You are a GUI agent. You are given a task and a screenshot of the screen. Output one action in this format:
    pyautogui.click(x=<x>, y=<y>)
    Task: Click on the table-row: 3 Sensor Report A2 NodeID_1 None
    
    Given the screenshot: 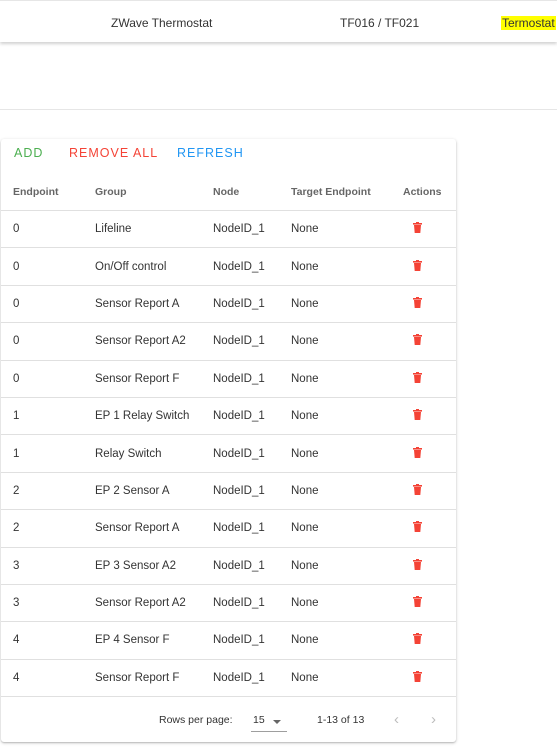 What is the action you would take?
    pyautogui.click(x=228, y=603)
    